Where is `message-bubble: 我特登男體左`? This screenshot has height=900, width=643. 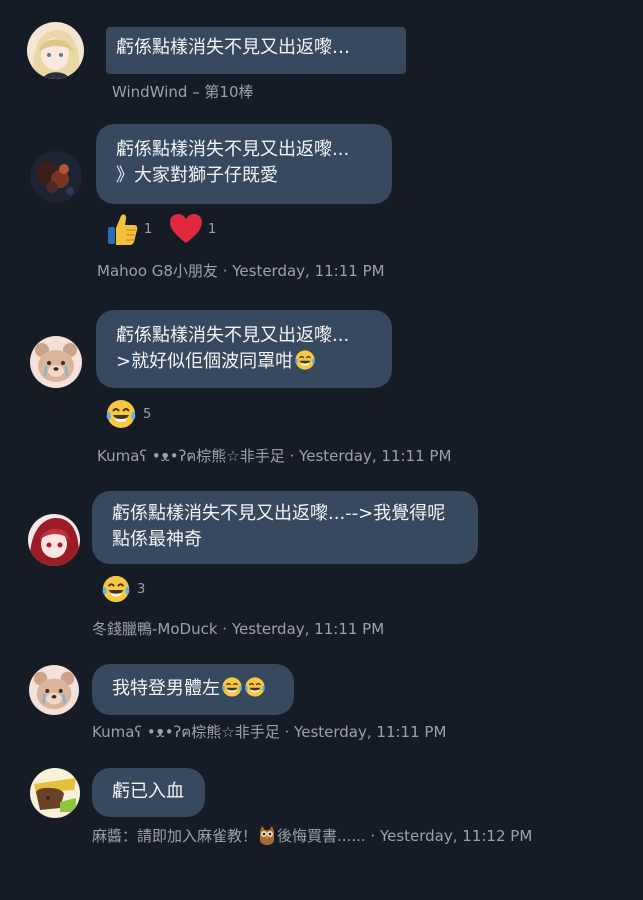
message-bubble: 我特登男體左 is located at coordinates (193, 689).